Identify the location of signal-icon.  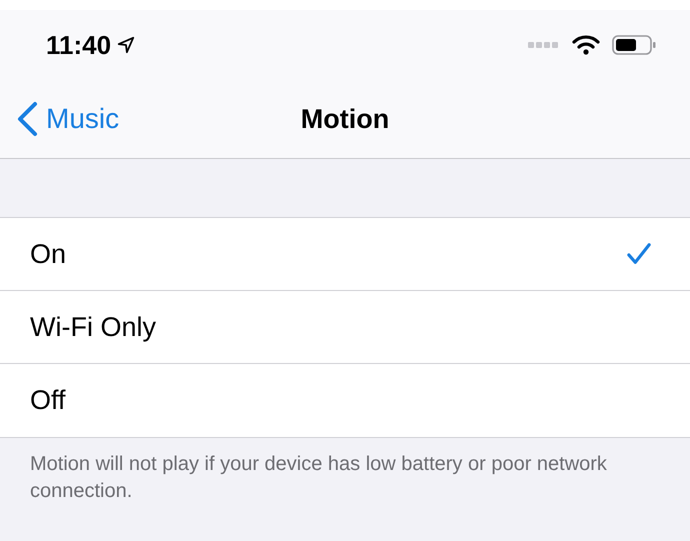
(544, 45).